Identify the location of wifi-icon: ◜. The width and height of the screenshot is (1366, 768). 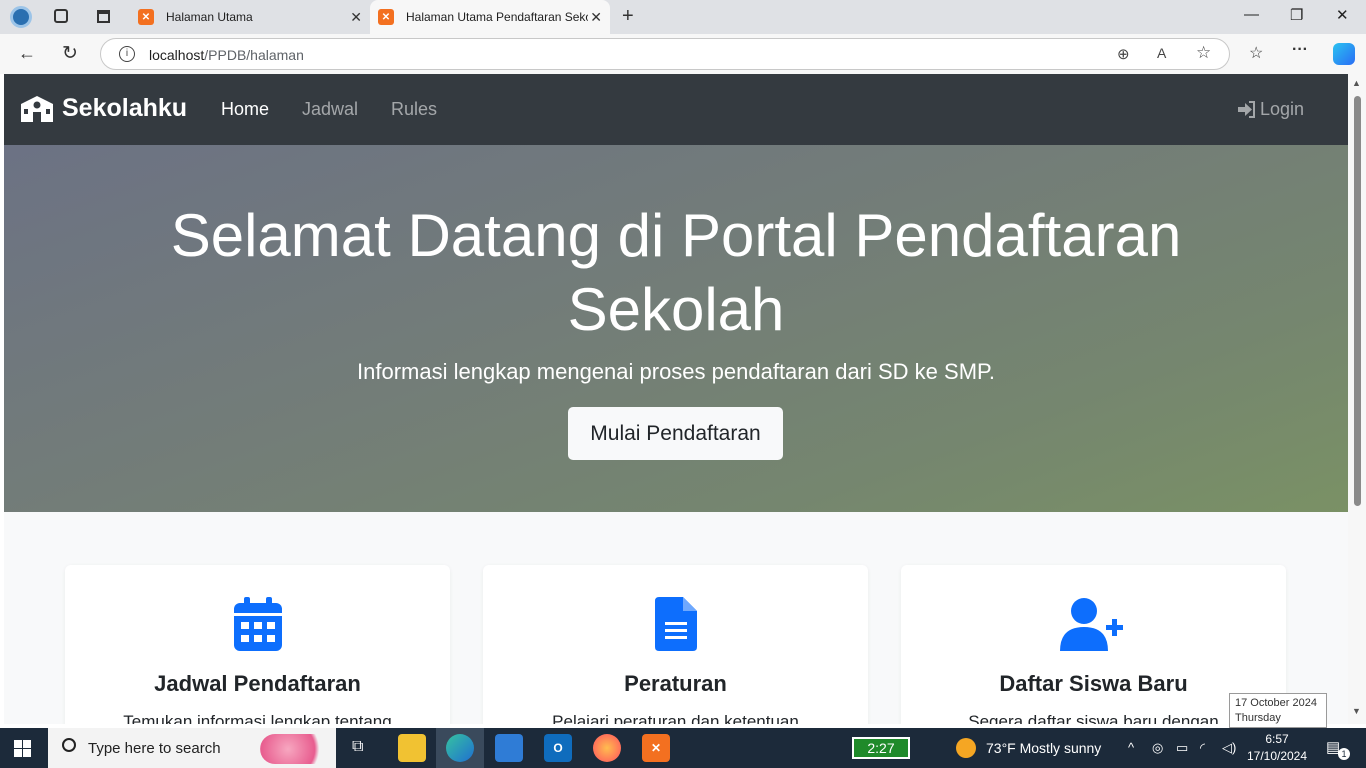
(1202, 748).